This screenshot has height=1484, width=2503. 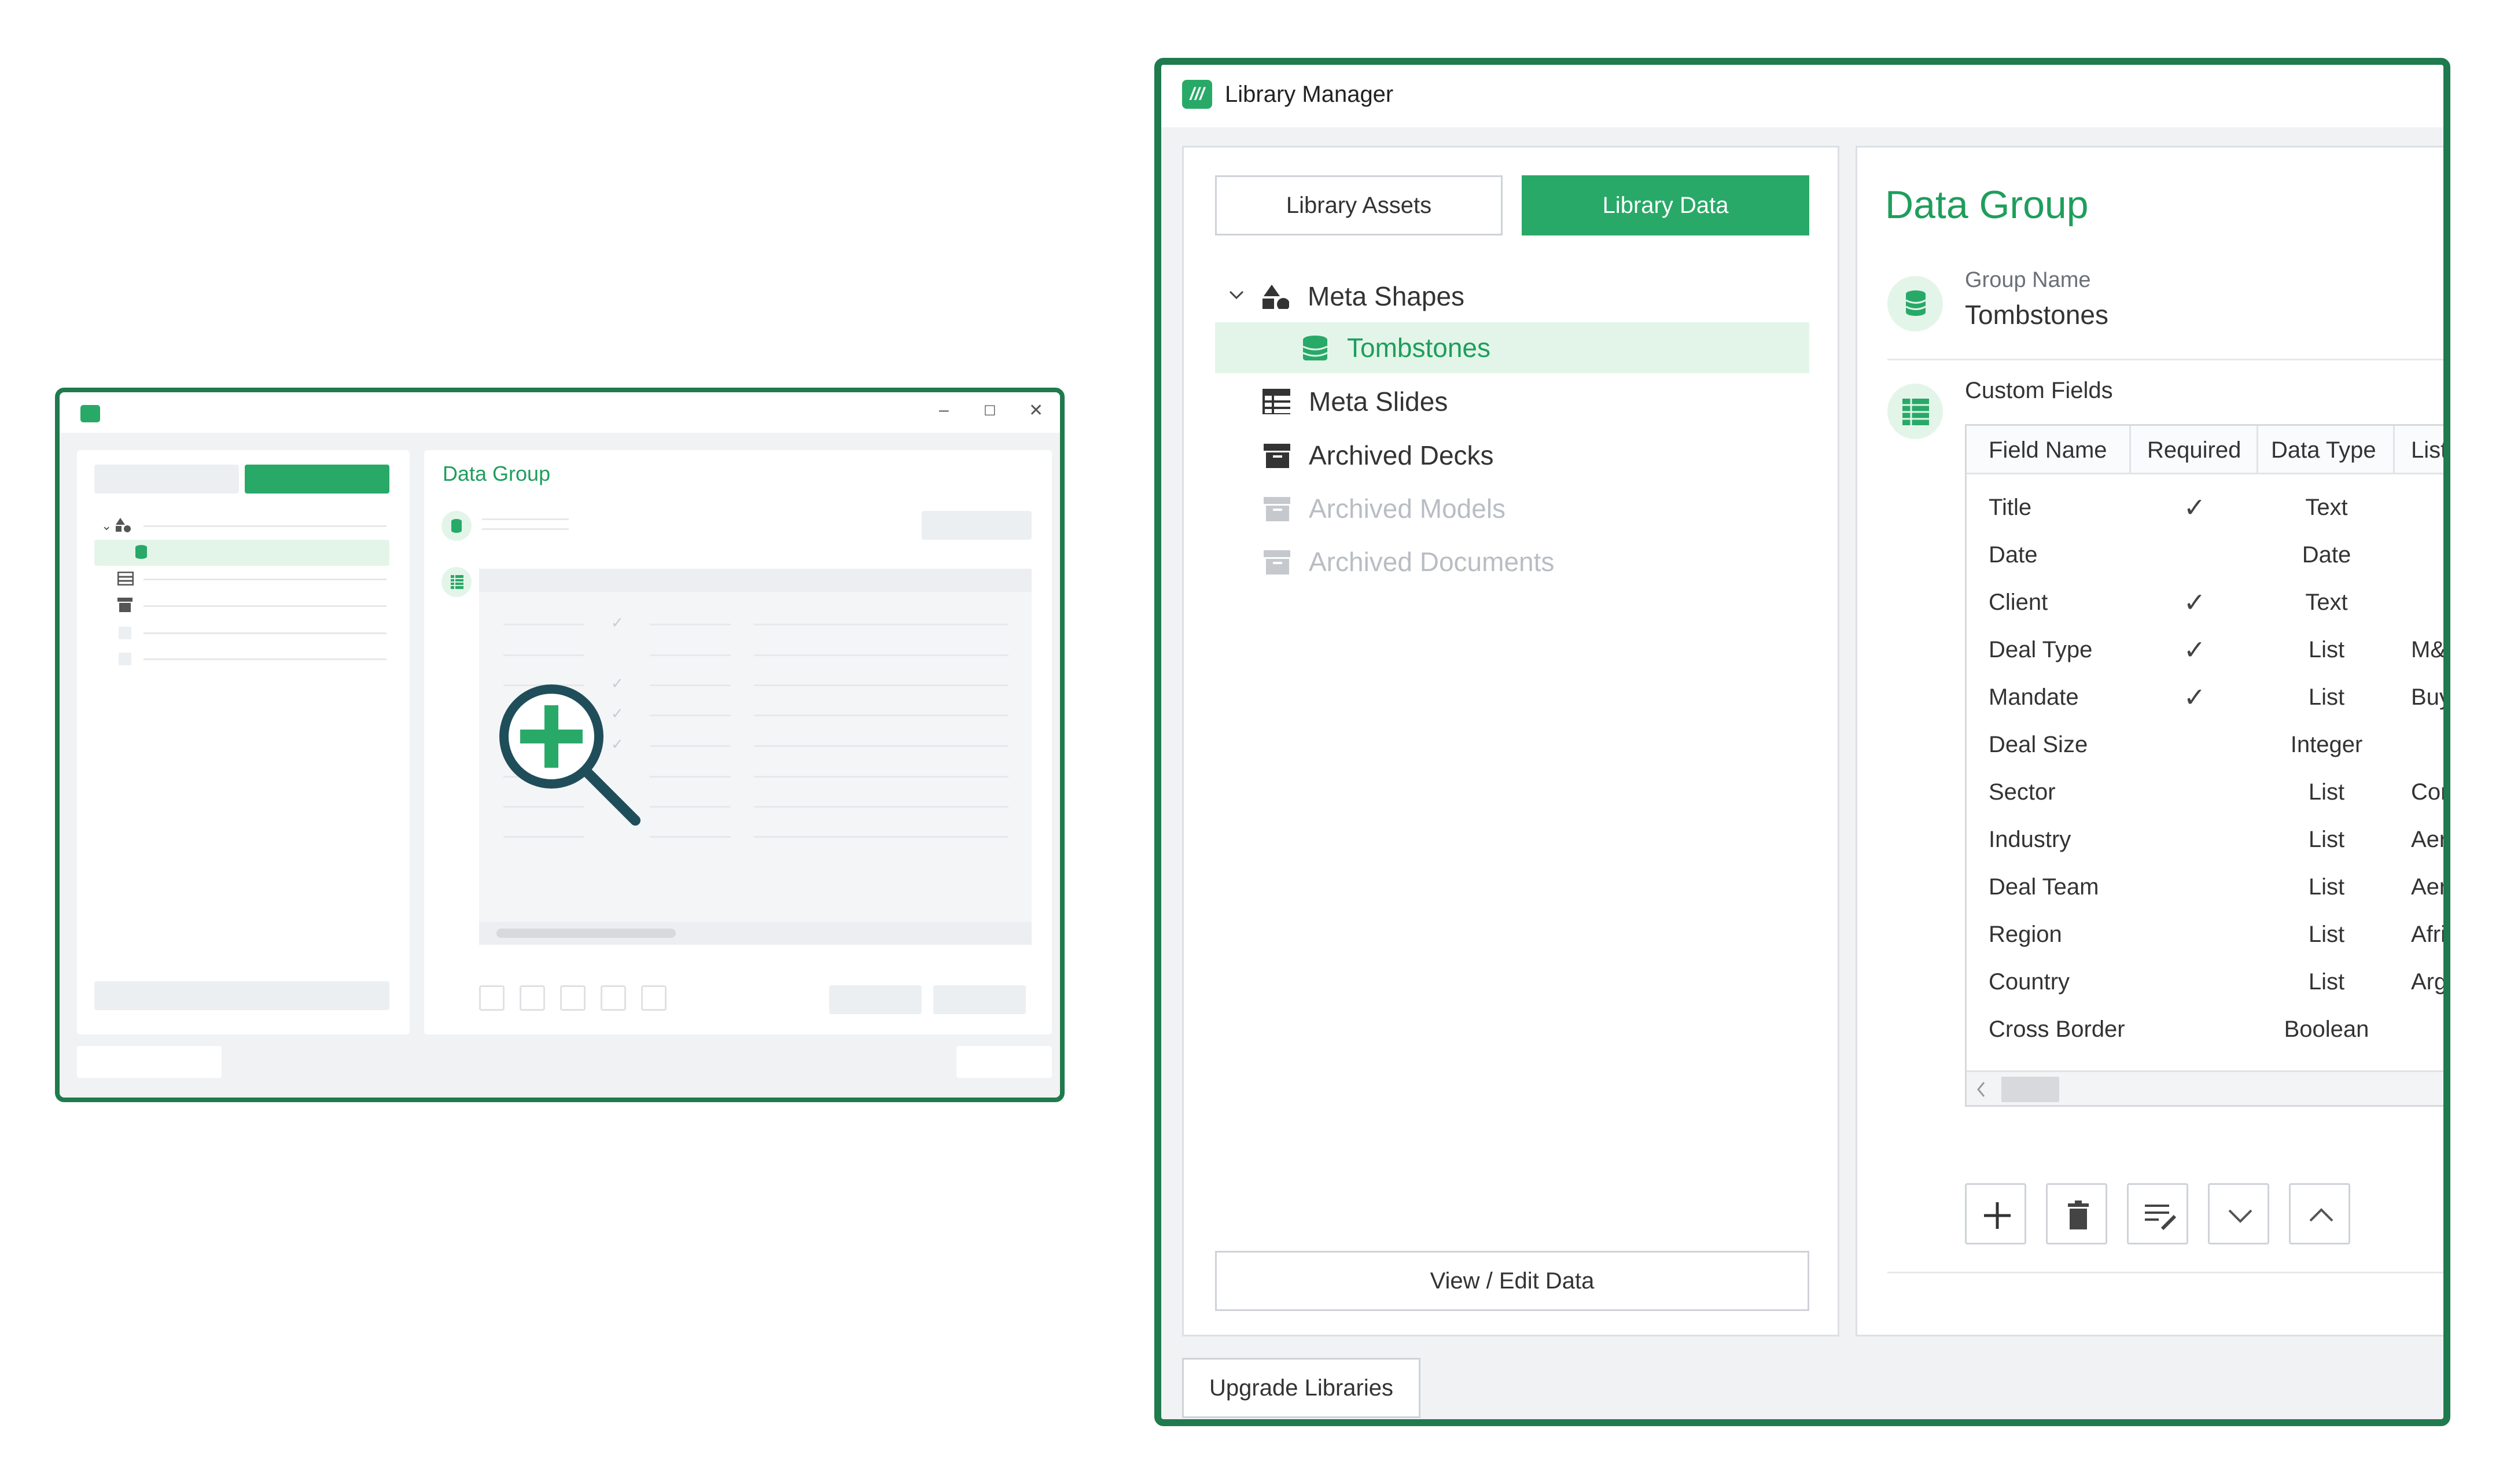 I want to click on group-database-icon, so click(x=1915, y=304).